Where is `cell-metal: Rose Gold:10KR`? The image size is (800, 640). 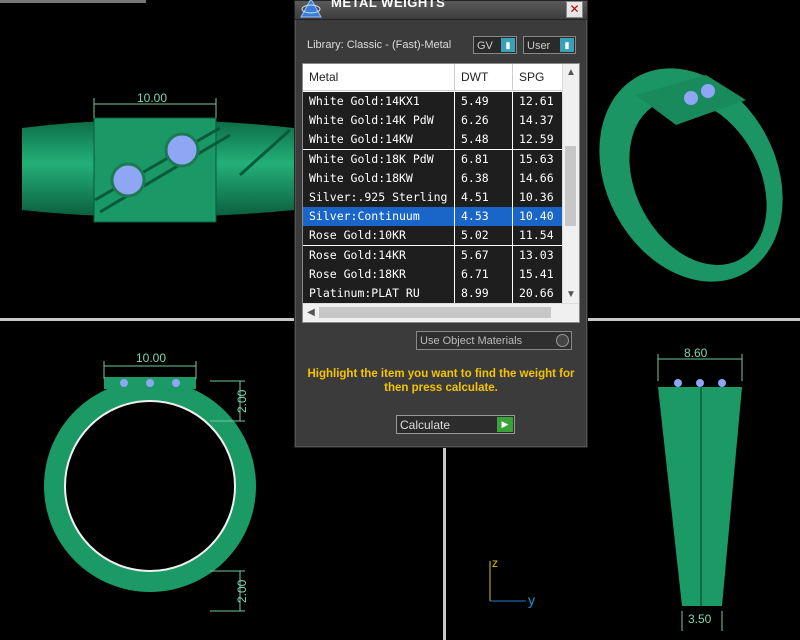 cell-metal: Rose Gold:10KR is located at coordinates (379, 236).